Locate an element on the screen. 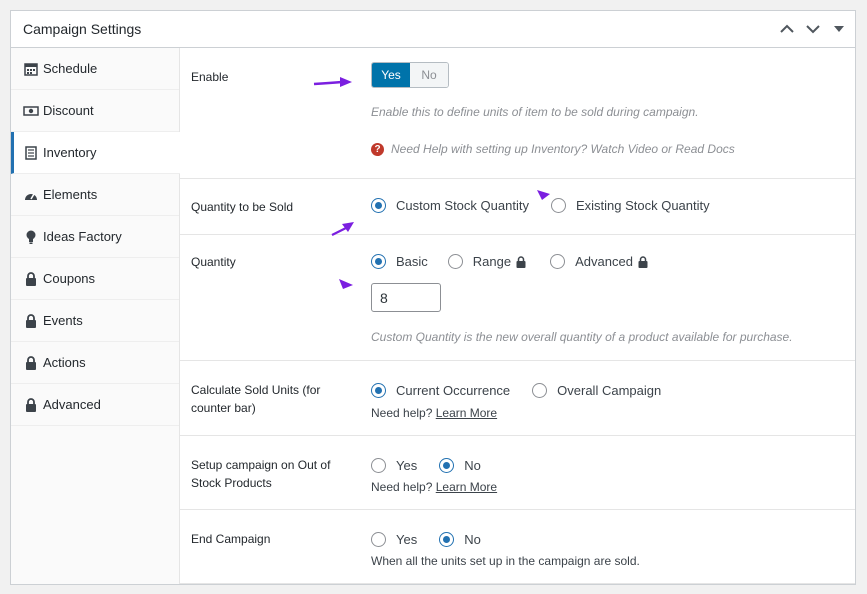 Image resolution: width=867 pixels, height=594 pixels. sidebar-item-elements: Elements is located at coordinates (95, 195).